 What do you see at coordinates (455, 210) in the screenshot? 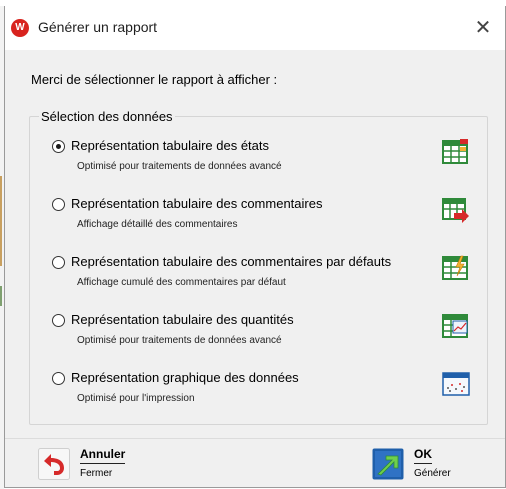
I see `table-comments-icon` at bounding box center [455, 210].